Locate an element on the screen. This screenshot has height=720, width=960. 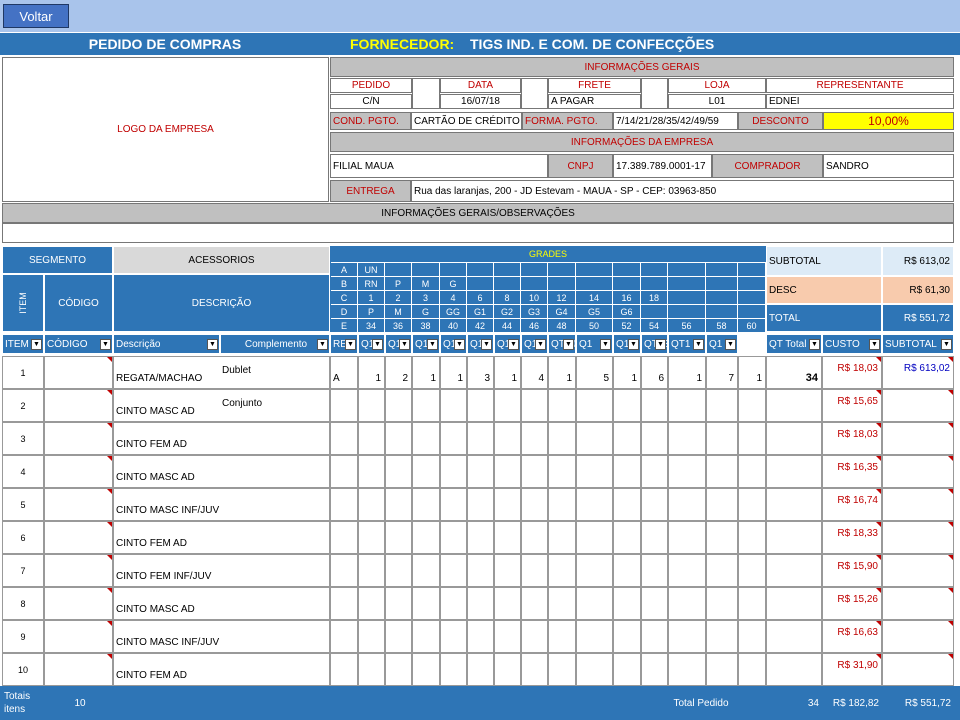
qt-total-cell: 34 is located at coordinates (794, 372).